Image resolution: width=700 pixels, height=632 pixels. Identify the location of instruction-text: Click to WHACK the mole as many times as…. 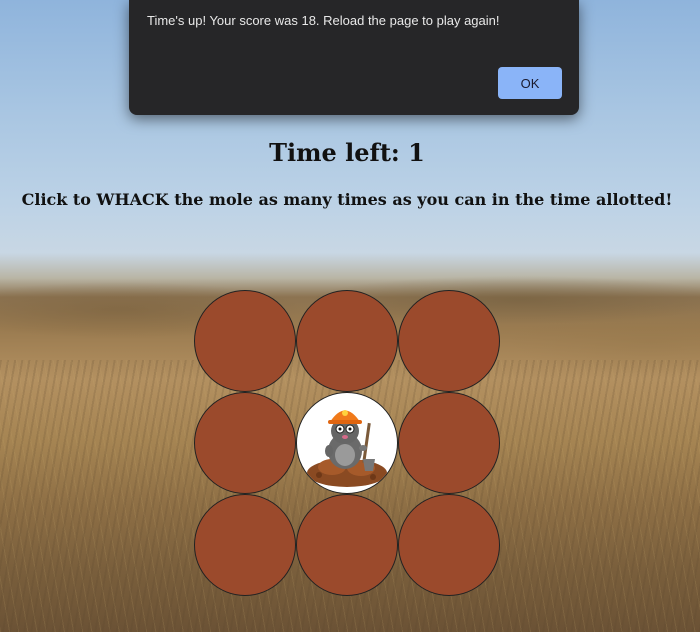
(347, 199).